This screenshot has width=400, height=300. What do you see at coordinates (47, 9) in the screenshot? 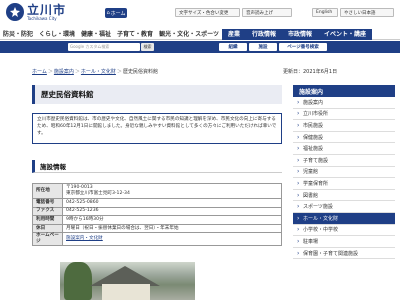
I see `logo-name: 立川市` at bounding box center [47, 9].